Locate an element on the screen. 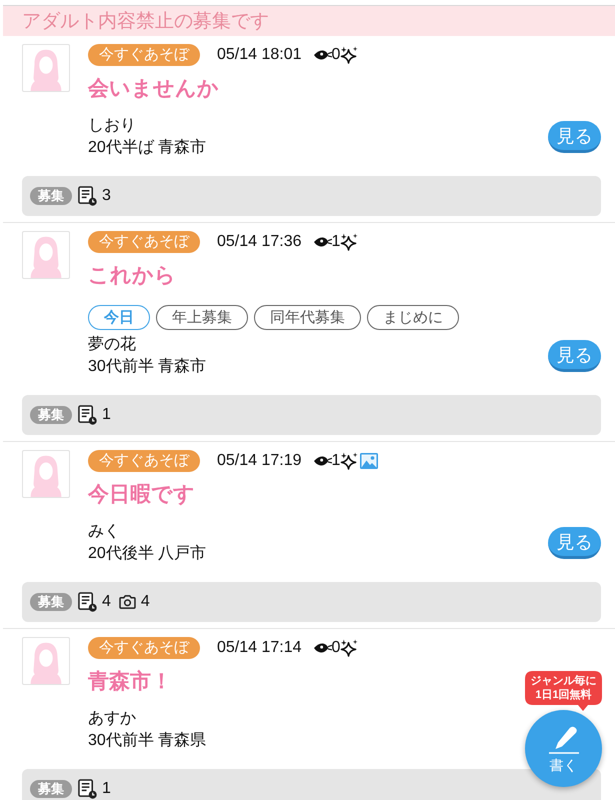 The image size is (615, 800). user-name: あすか is located at coordinates (112, 719).